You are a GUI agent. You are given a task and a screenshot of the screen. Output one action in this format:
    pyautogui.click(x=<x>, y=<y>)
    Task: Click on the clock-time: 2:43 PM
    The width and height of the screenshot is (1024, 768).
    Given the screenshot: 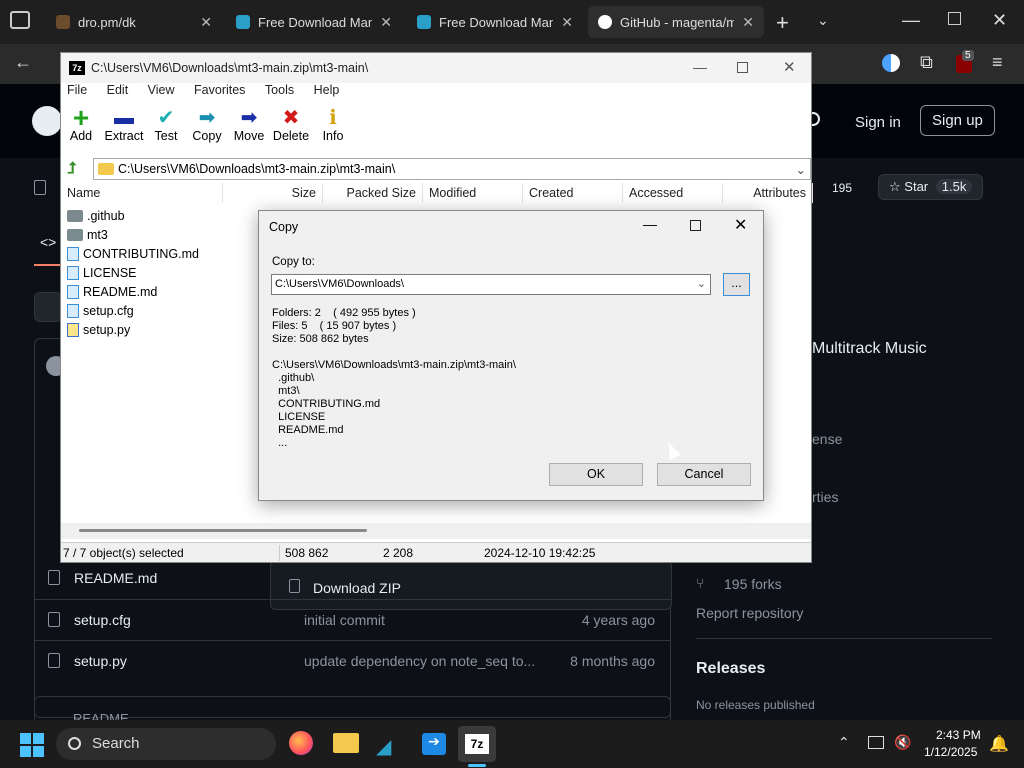 What is the action you would take?
    pyautogui.click(x=958, y=735)
    